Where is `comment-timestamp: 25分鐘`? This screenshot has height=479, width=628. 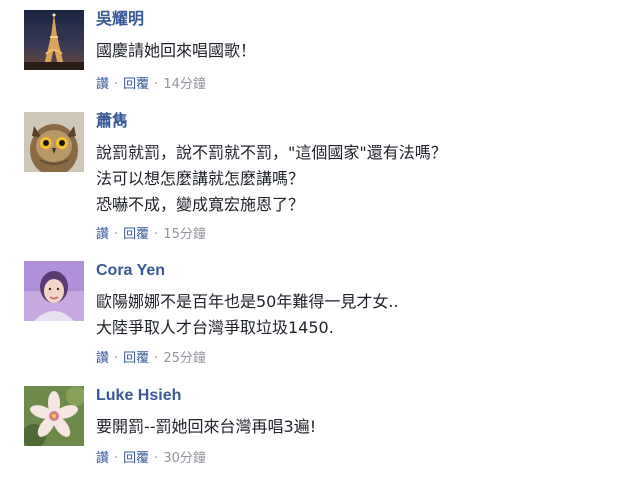
comment-timestamp: 25分鐘 is located at coordinates (184, 358).